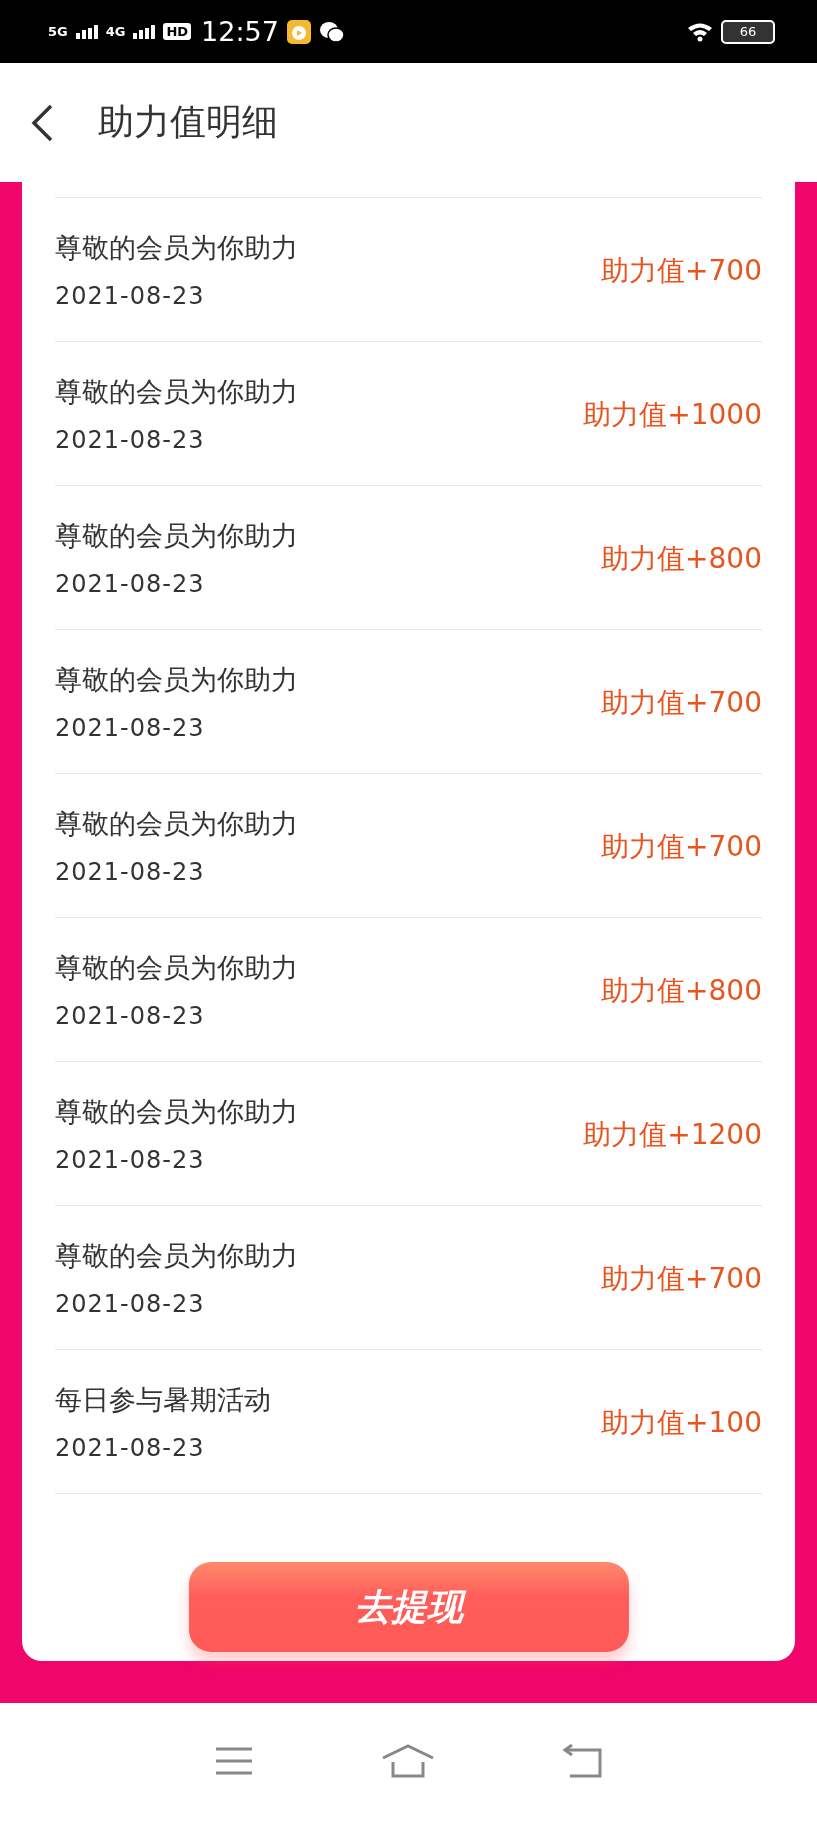  Describe the element at coordinates (177, 31) in the screenshot. I see `hd-badge: HD` at that location.